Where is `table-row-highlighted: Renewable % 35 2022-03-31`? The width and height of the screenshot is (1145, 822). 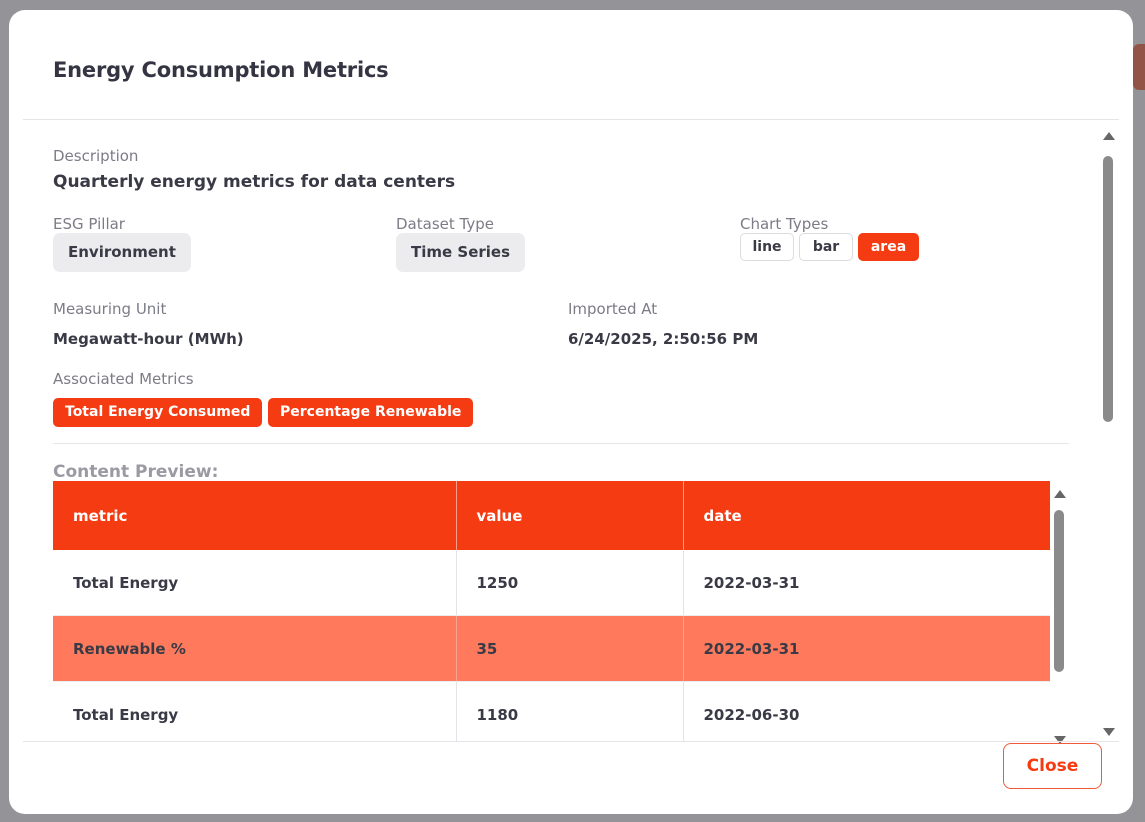 table-row-highlighted: Renewable % 35 2022-03-31 is located at coordinates (551, 648).